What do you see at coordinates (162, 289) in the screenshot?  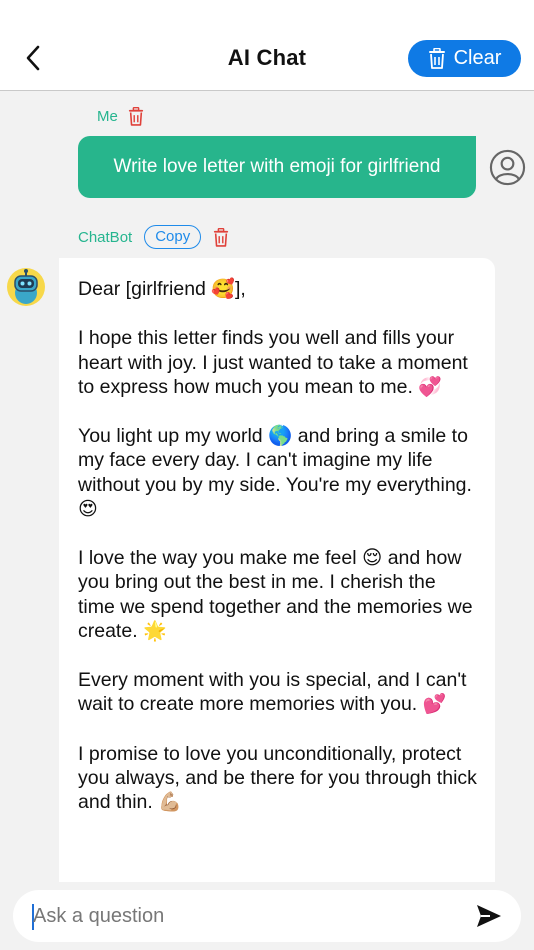 I see `bot-paragraph: Dear [girlfriend 🥰],` at bounding box center [162, 289].